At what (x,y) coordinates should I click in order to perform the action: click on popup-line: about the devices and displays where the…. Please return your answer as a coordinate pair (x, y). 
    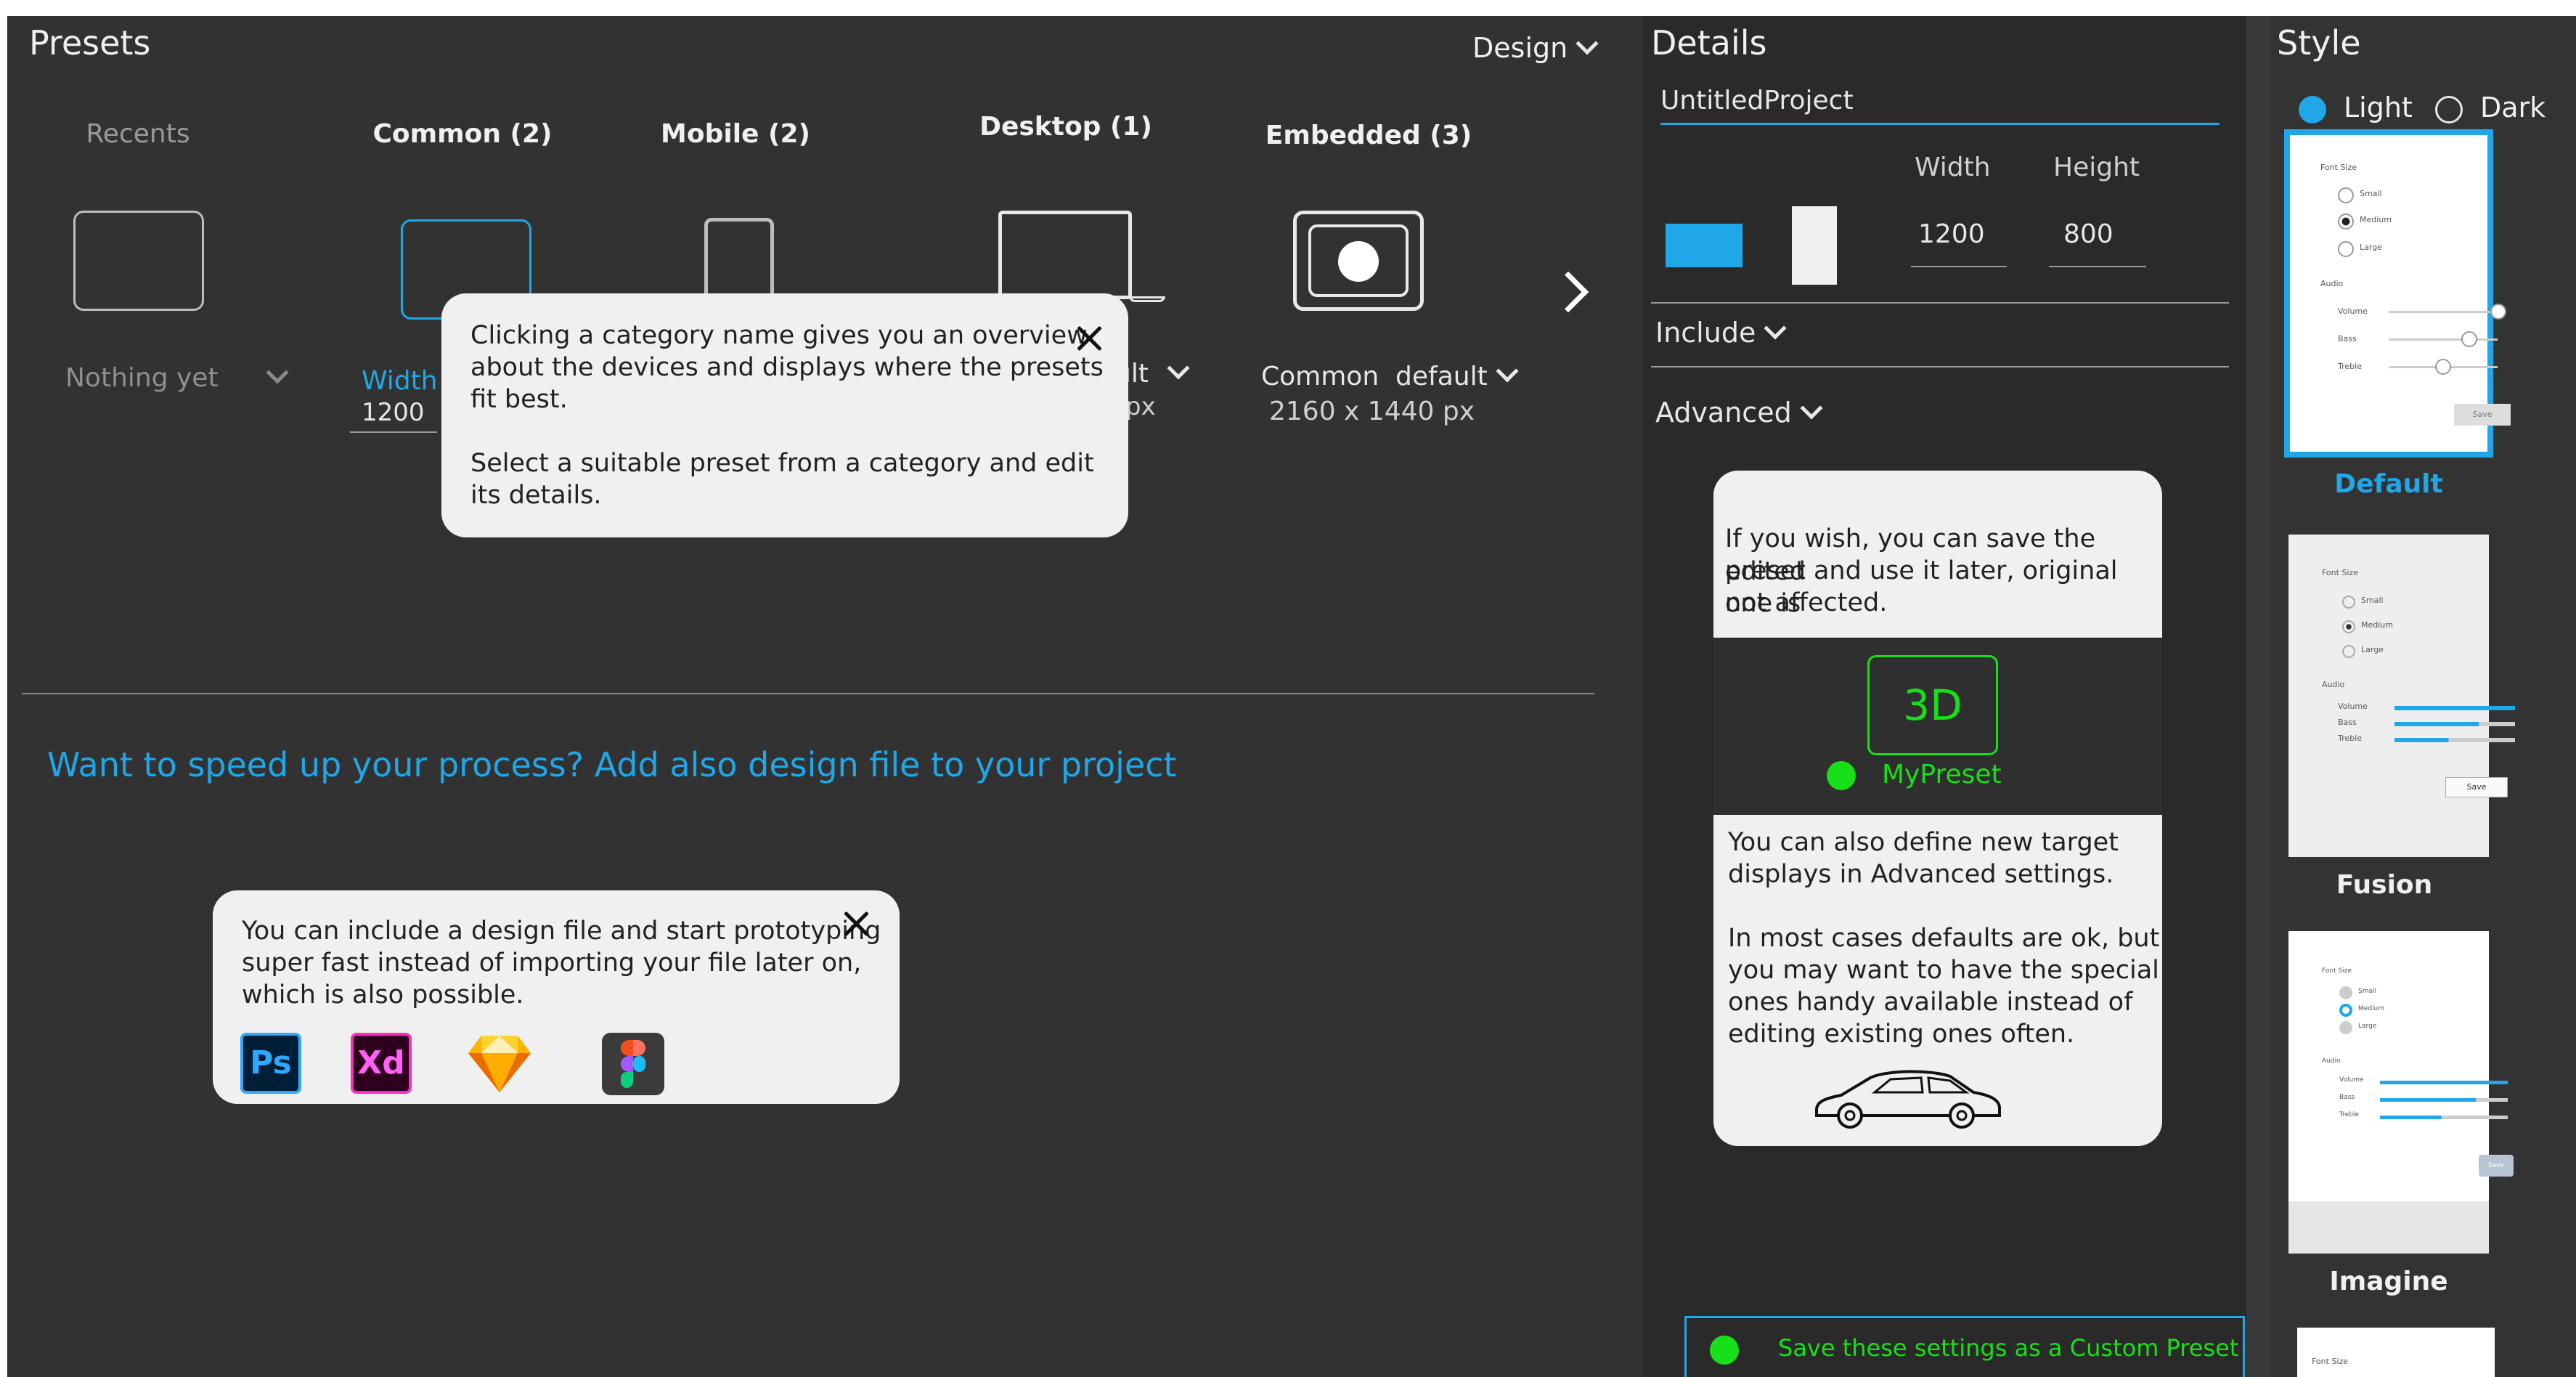
    Looking at the image, I should click on (787, 367).